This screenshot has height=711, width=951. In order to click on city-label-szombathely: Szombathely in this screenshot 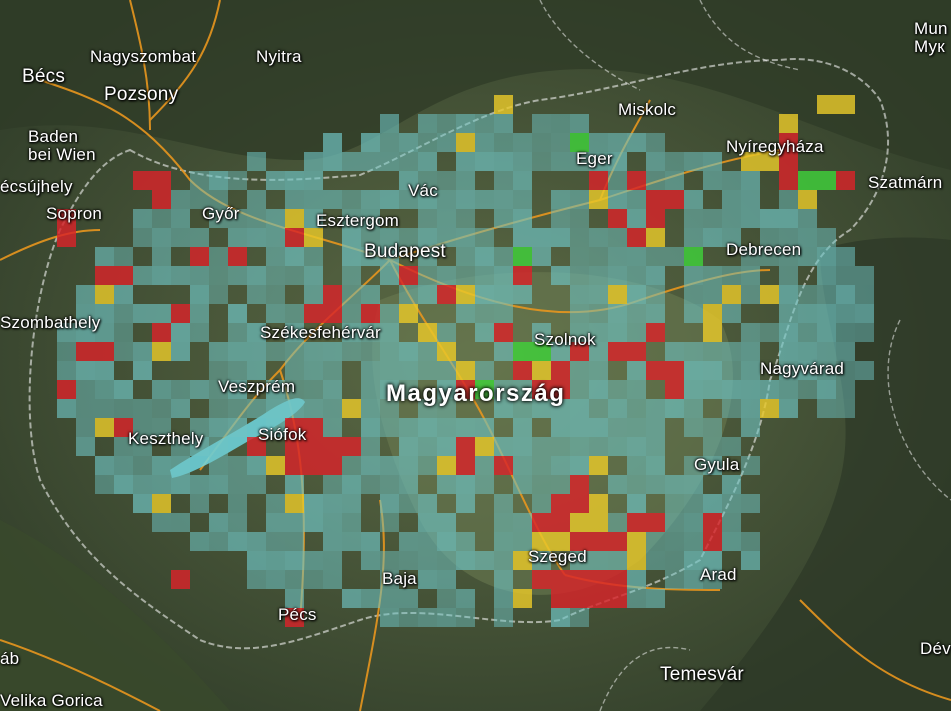, I will do `click(50, 322)`.